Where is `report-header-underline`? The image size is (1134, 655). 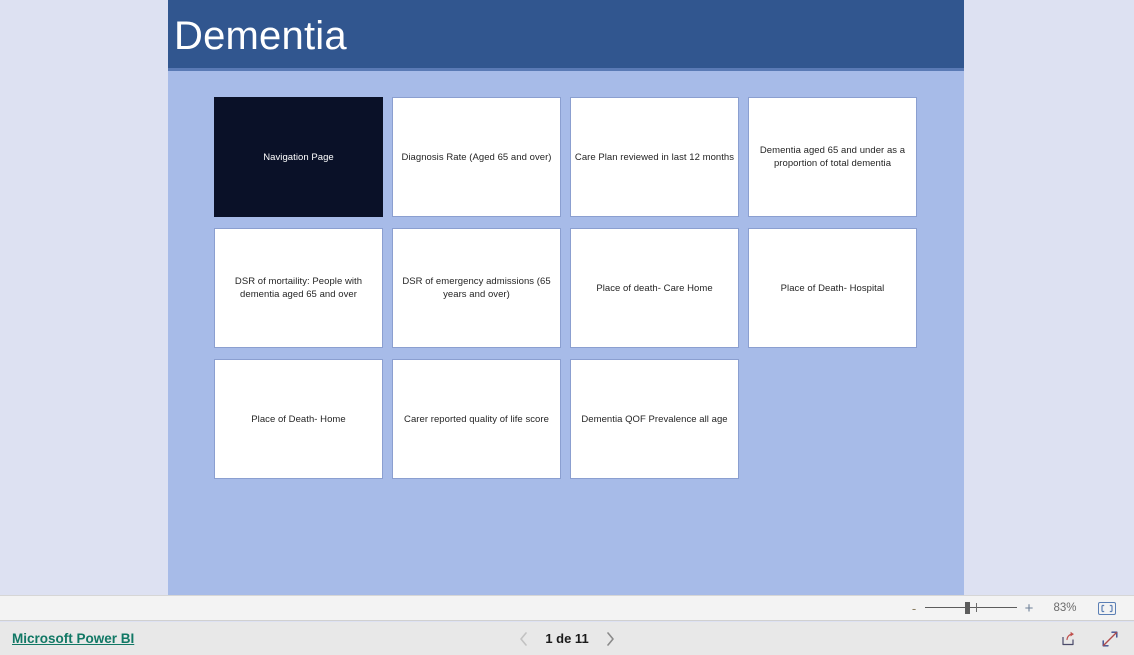 report-header-underline is located at coordinates (566, 69).